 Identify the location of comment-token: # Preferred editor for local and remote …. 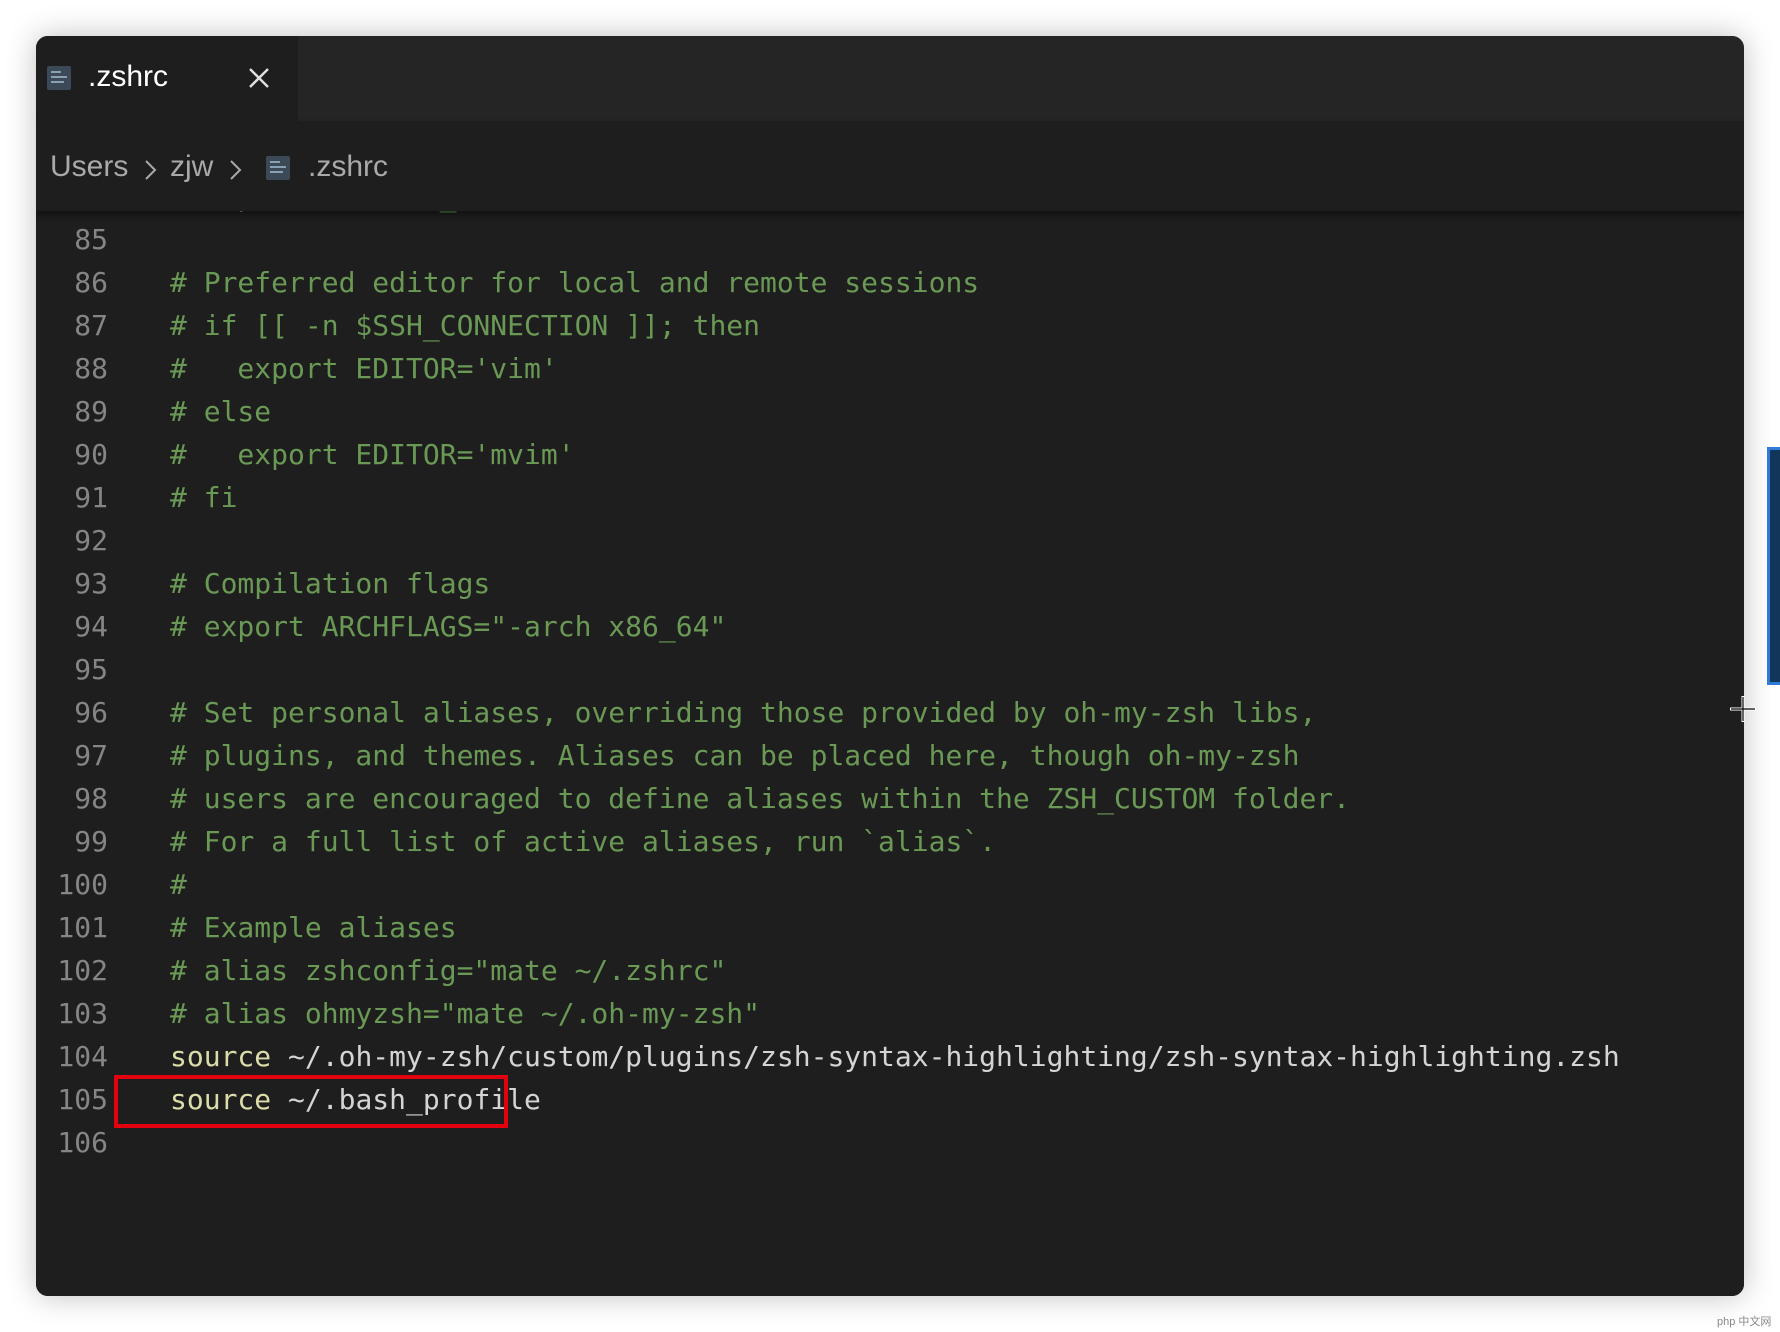
(575, 282).